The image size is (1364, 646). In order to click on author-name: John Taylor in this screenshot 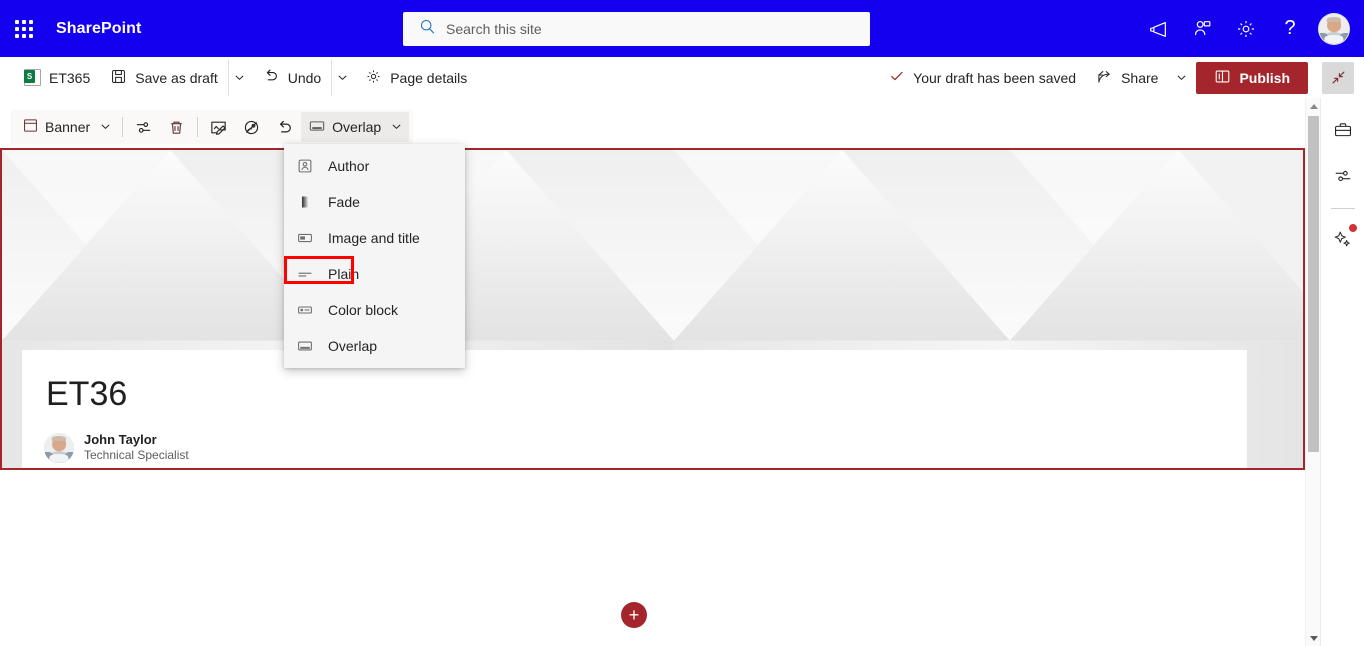, I will do `click(120, 439)`.